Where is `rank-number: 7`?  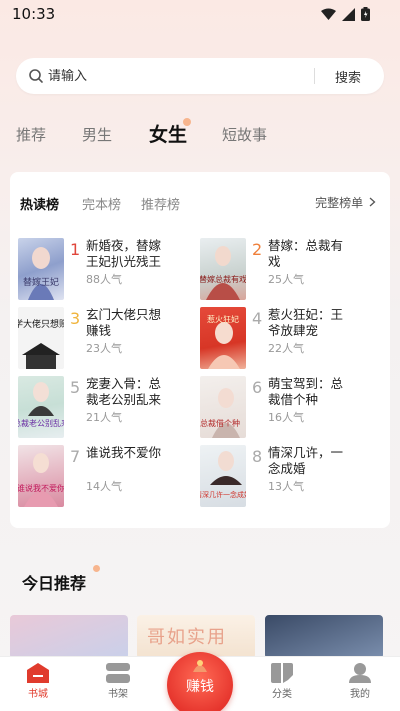 rank-number: 7 is located at coordinates (75, 456).